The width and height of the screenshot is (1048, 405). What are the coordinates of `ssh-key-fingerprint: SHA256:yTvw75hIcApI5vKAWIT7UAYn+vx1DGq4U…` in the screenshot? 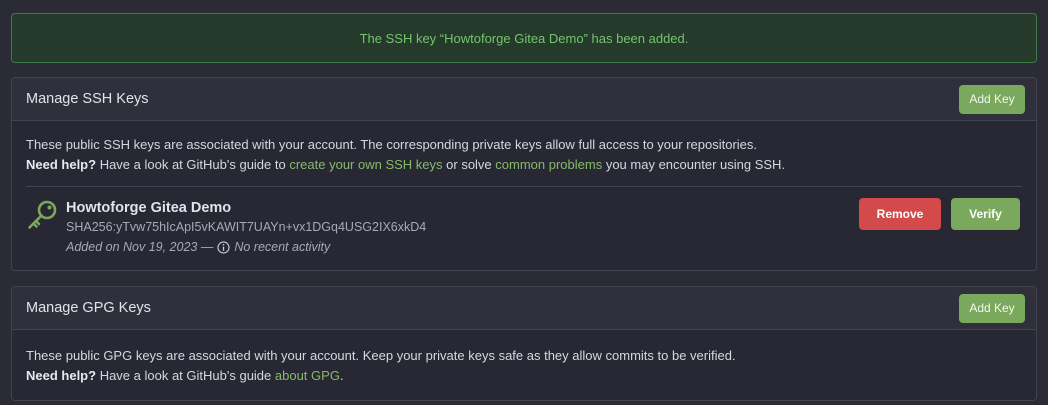 It's located at (246, 227).